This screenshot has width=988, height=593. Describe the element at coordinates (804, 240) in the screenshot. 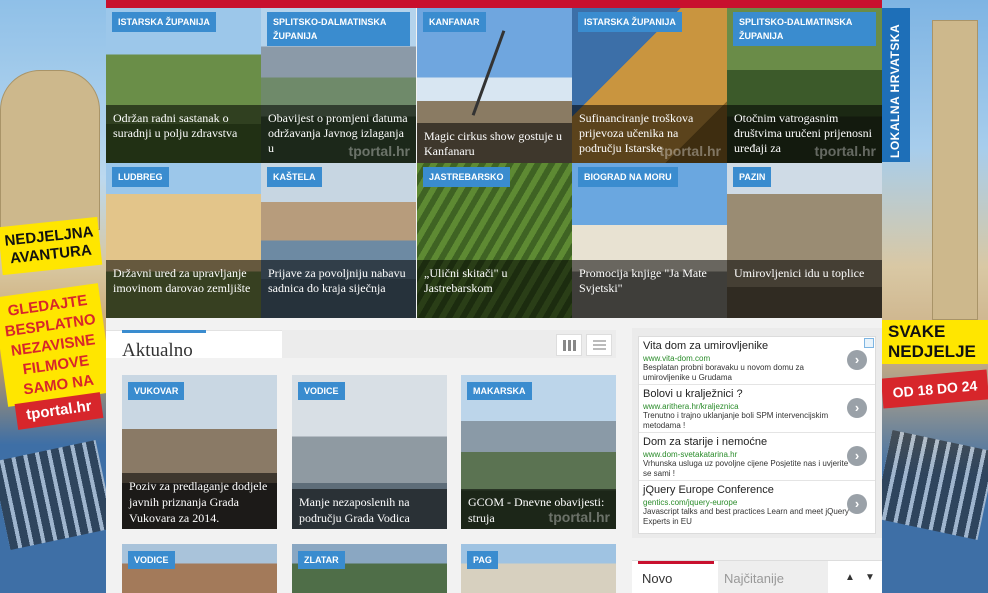

I see `news-tile: PAZIN Umirovljenici idu u toplice` at that location.